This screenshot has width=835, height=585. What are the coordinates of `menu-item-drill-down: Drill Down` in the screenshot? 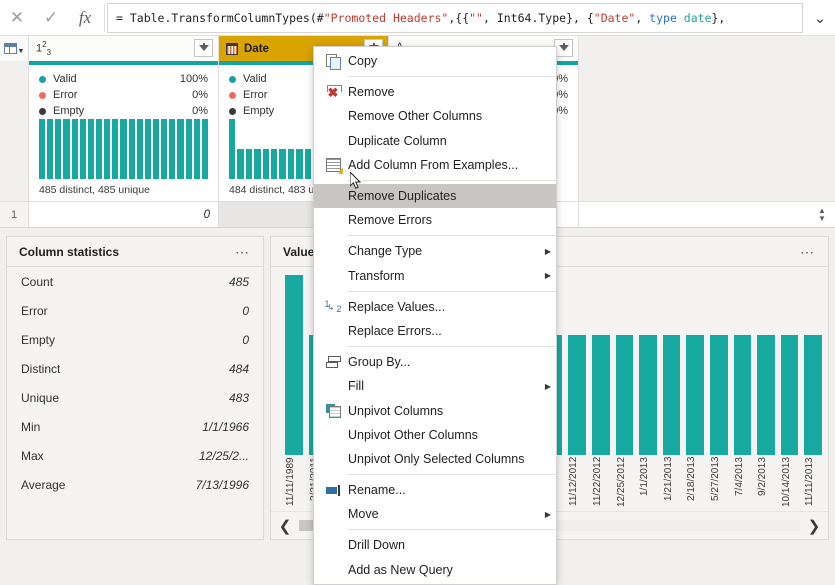 It's located at (435, 545).